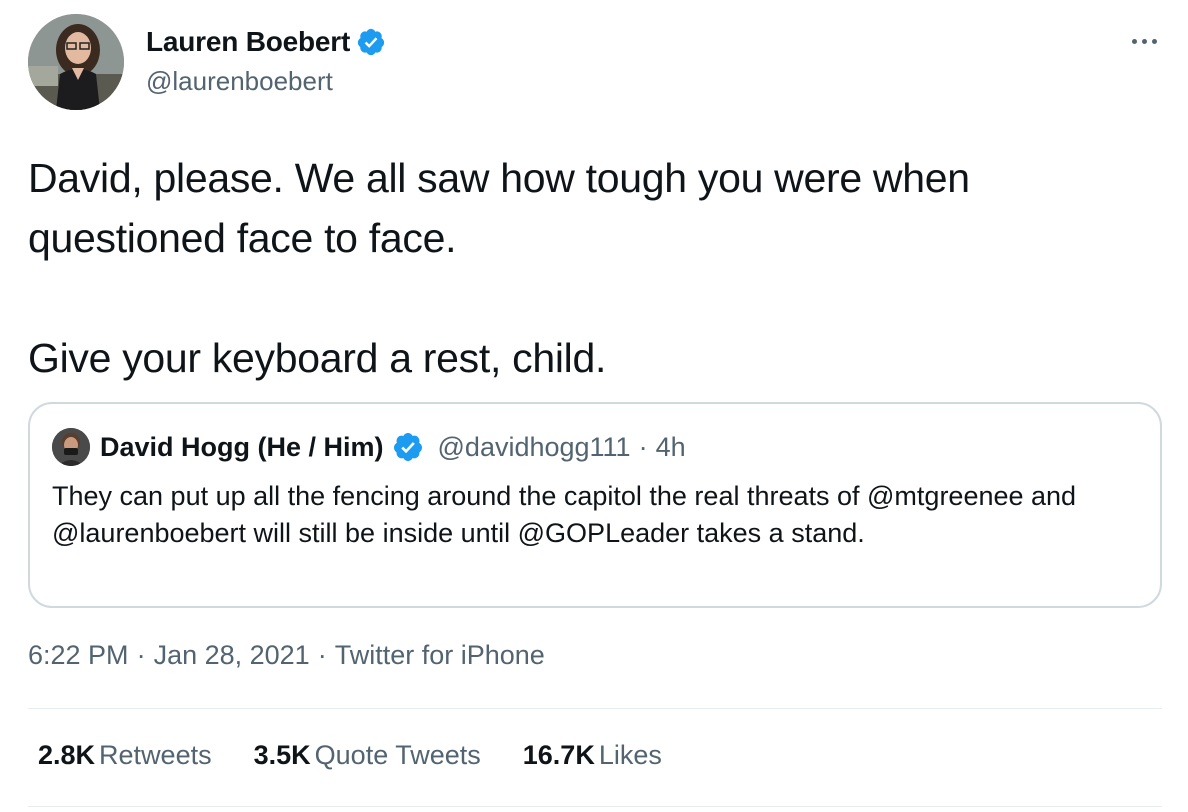 Image resolution: width=1188 pixels, height=812 pixels. I want to click on quote-tweets-count: 3.5K, so click(282, 755).